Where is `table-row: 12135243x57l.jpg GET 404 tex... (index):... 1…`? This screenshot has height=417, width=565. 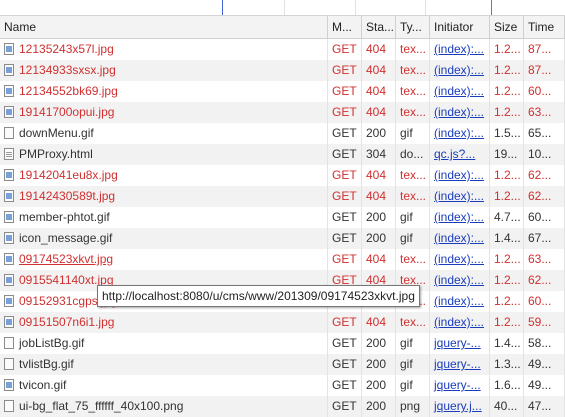
table-row: 12135243x57l.jpg GET 404 tex... (index):... 1… is located at coordinates (282, 49).